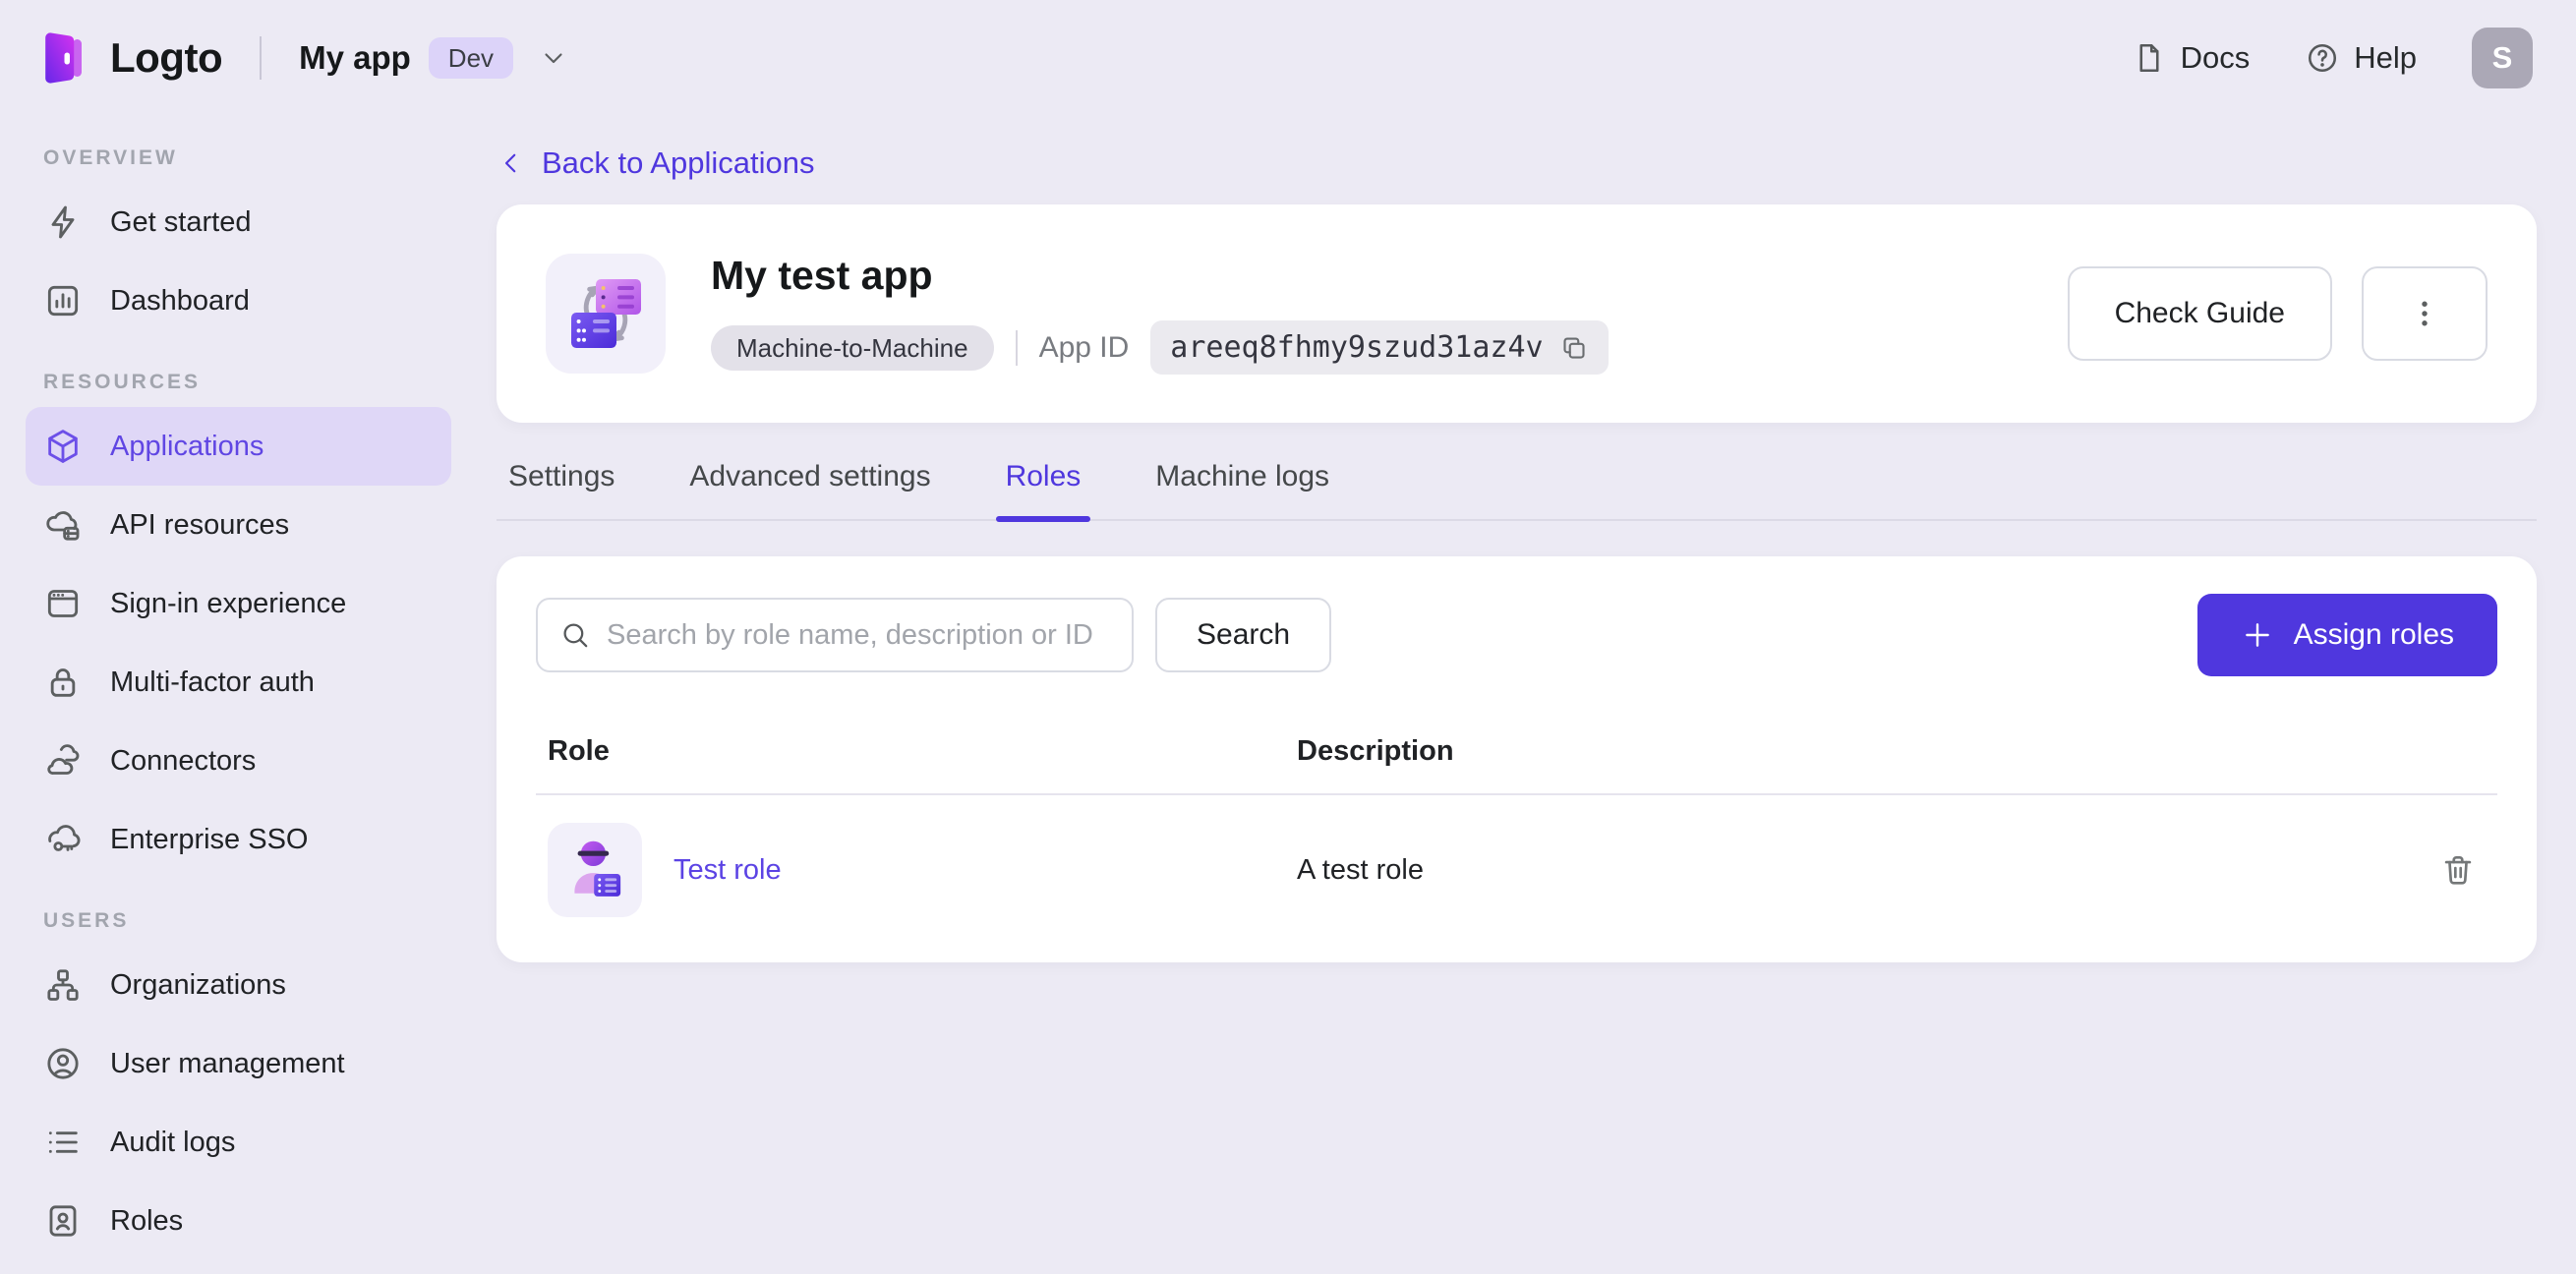  Describe the element at coordinates (2346, 635) in the screenshot. I see `assign-roles-button: Assign roles` at that location.